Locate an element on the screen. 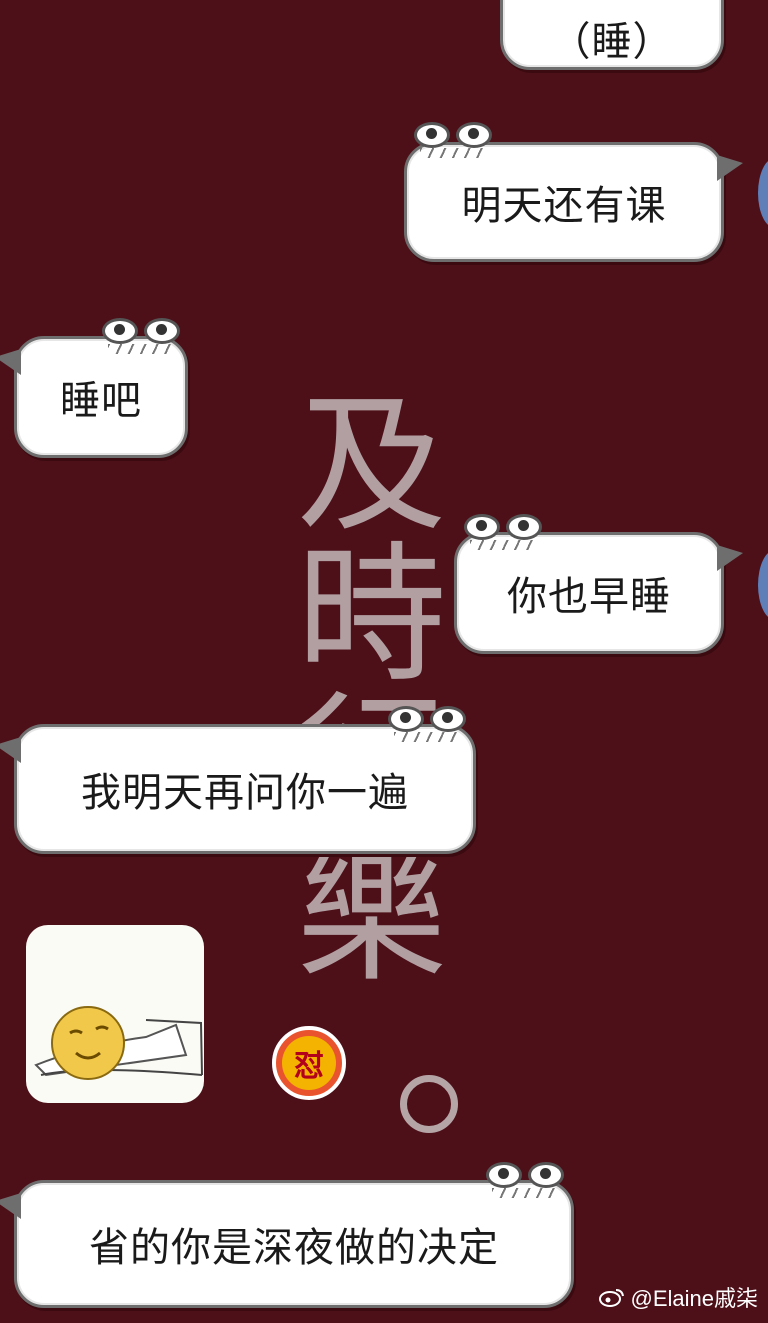 This screenshot has width=768, height=1323. message-text: 省的你是深夜做的决定 is located at coordinates (294, 1248).